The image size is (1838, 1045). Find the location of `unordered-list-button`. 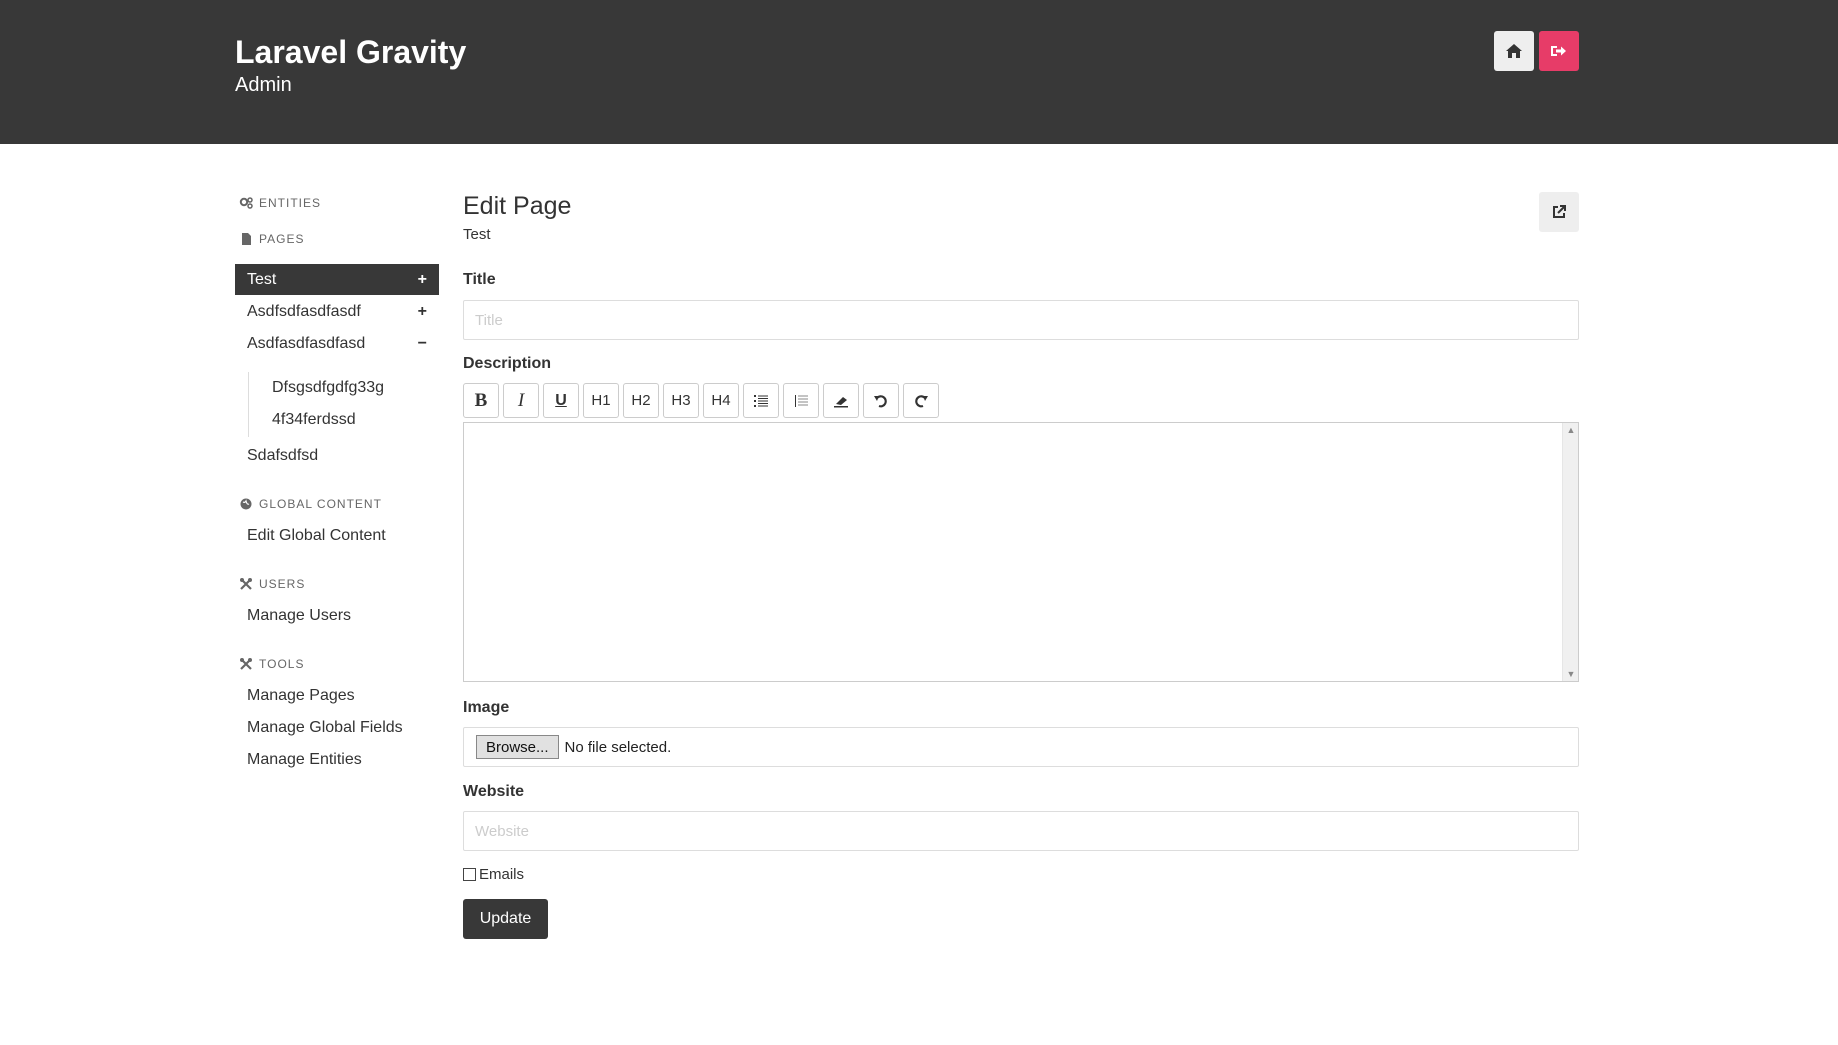

unordered-list-button is located at coordinates (761, 400).